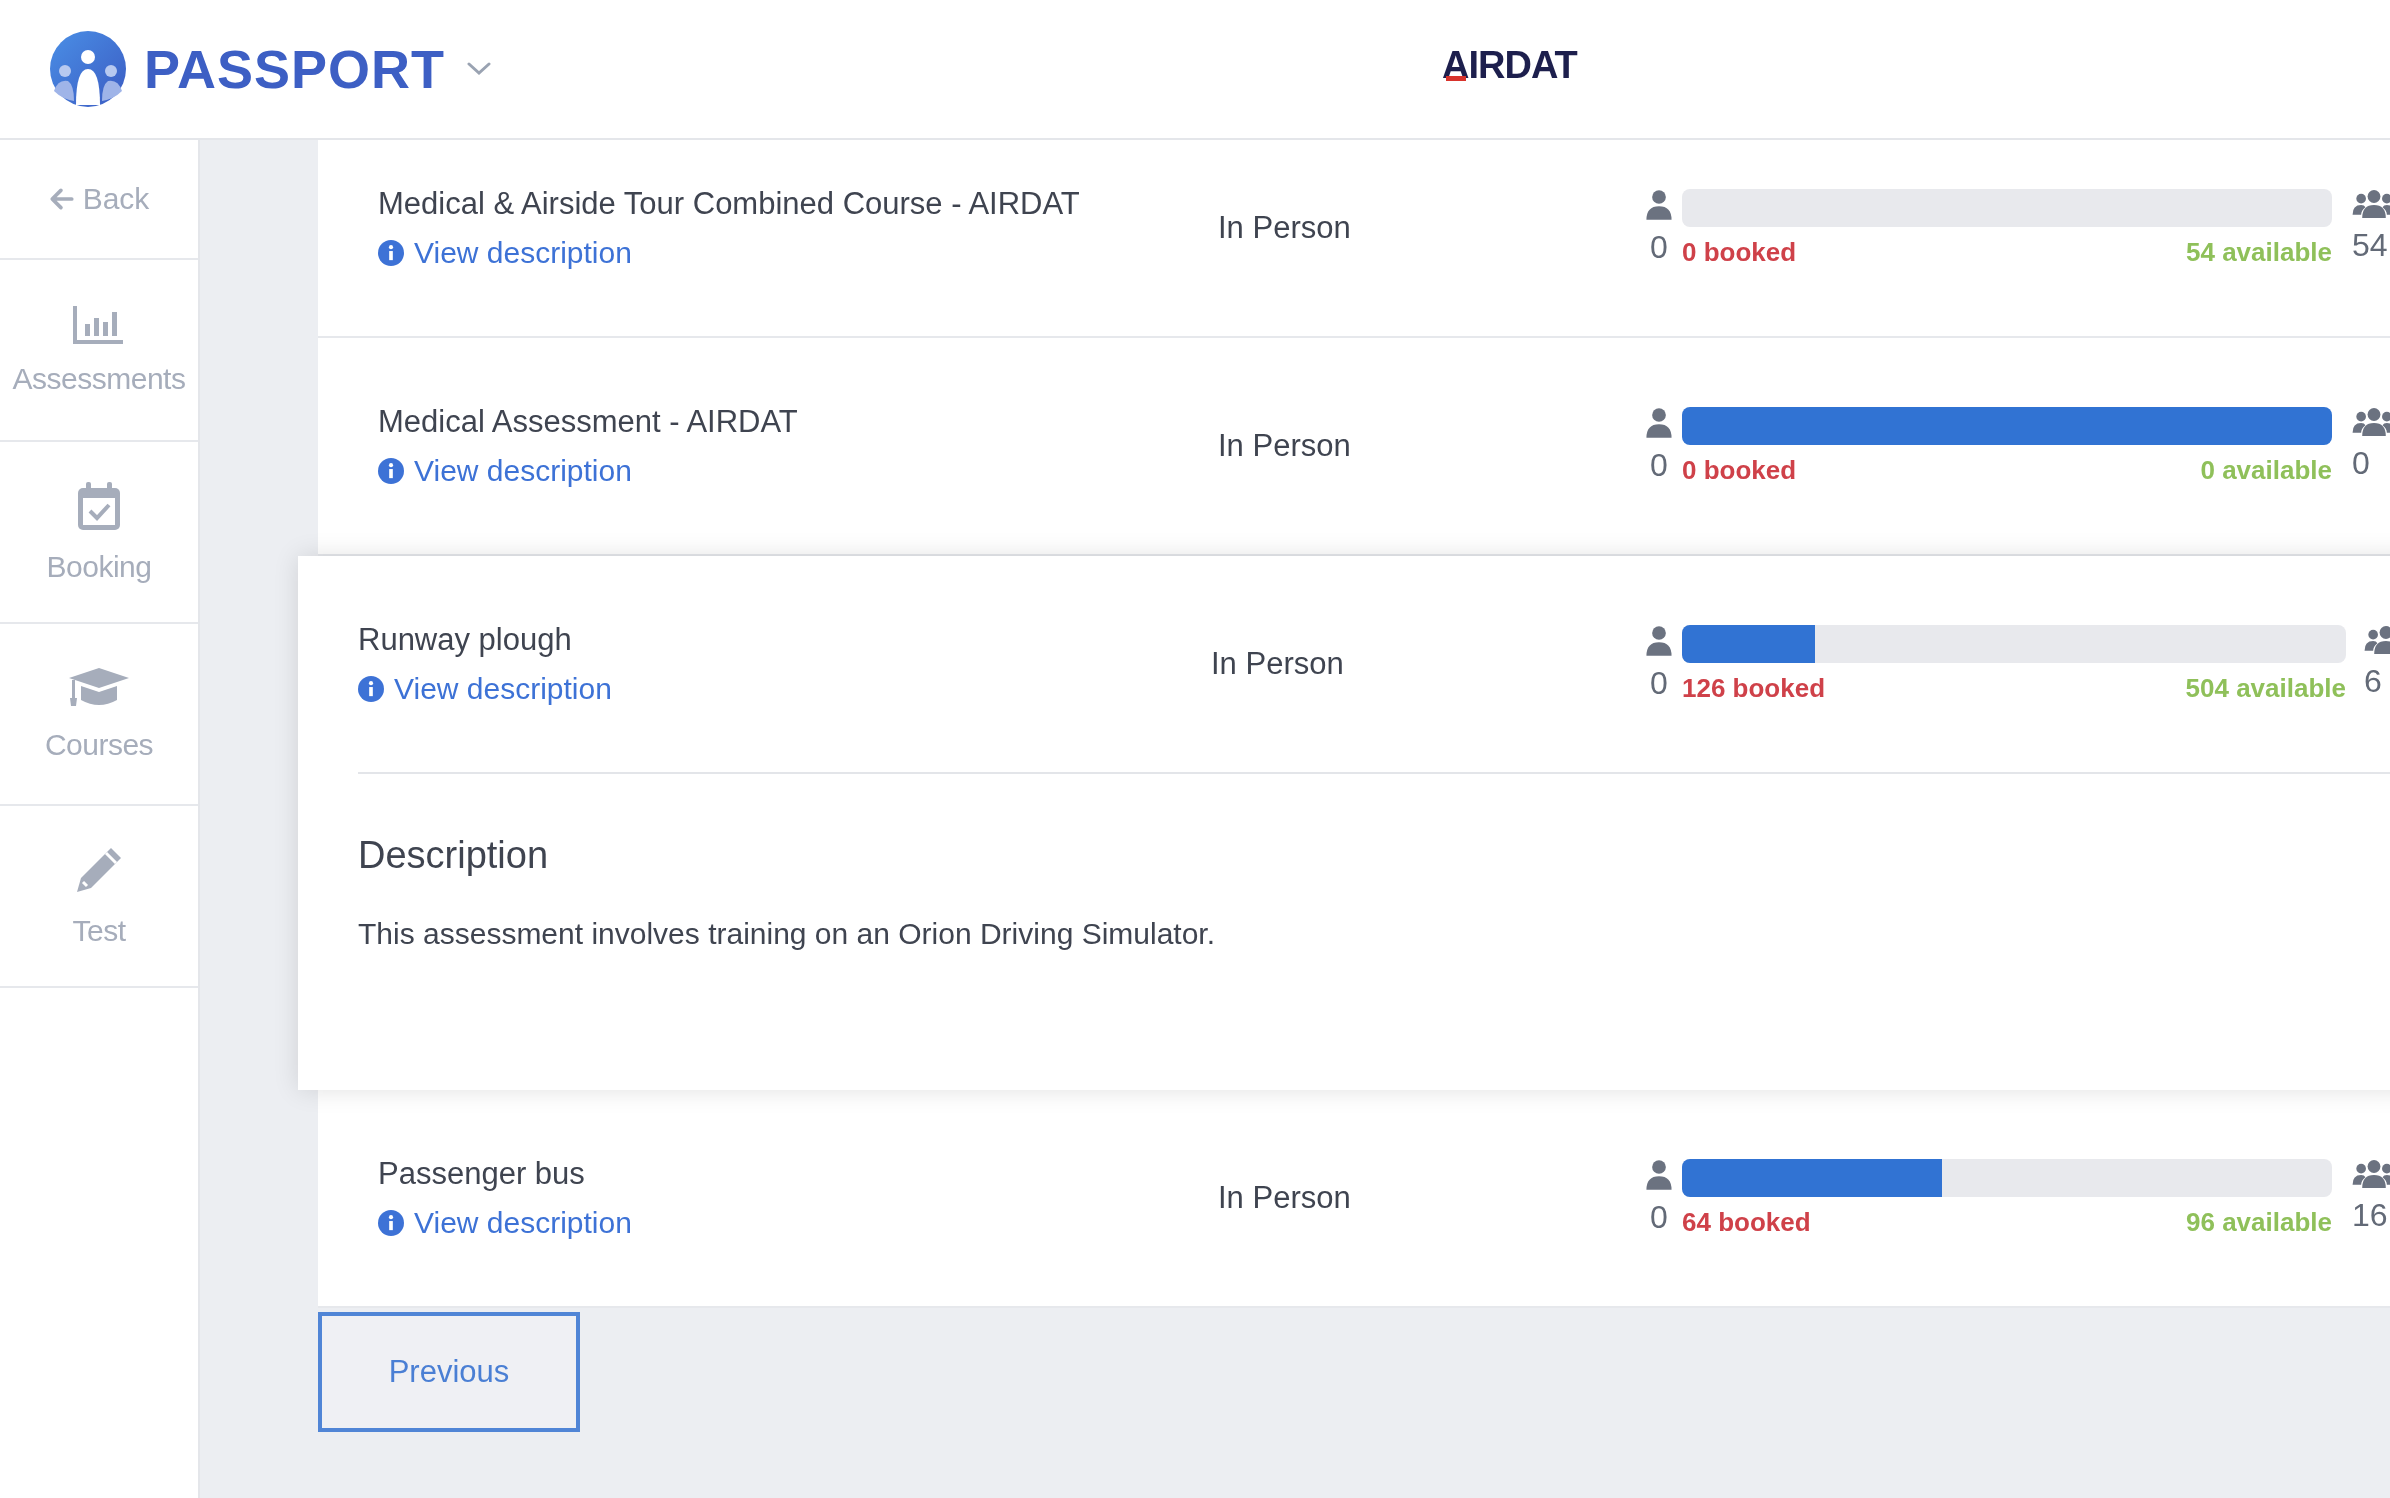 The width and height of the screenshot is (2390, 1498). Describe the element at coordinates (99, 715) in the screenshot. I see `sidebar-item: Courses` at that location.